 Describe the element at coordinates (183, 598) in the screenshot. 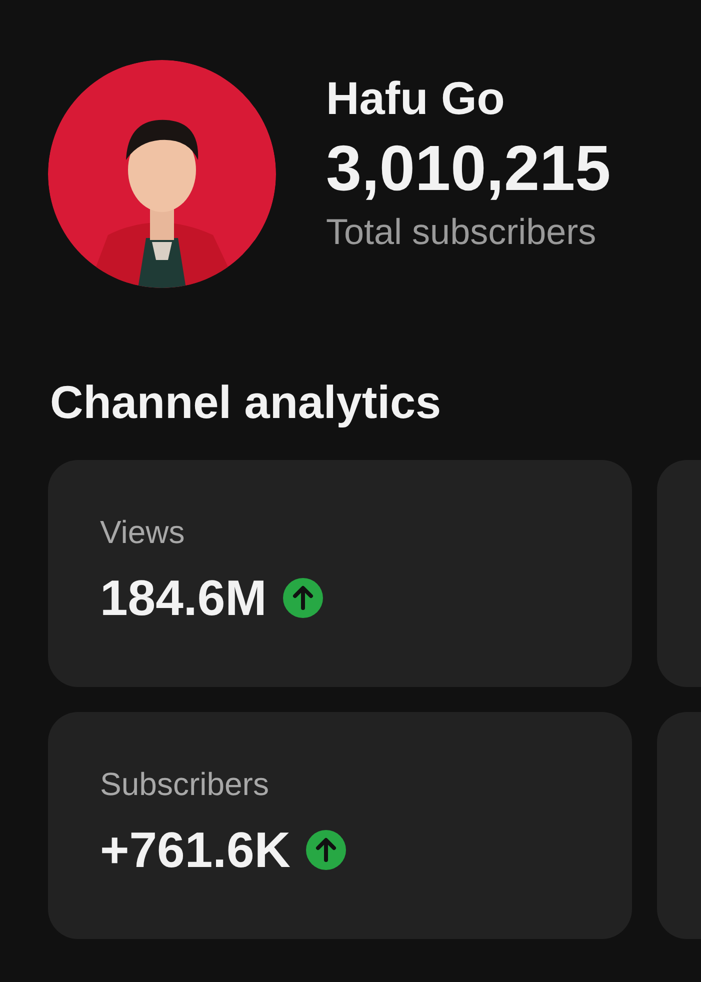

I see `stat-value: 184.6M` at that location.